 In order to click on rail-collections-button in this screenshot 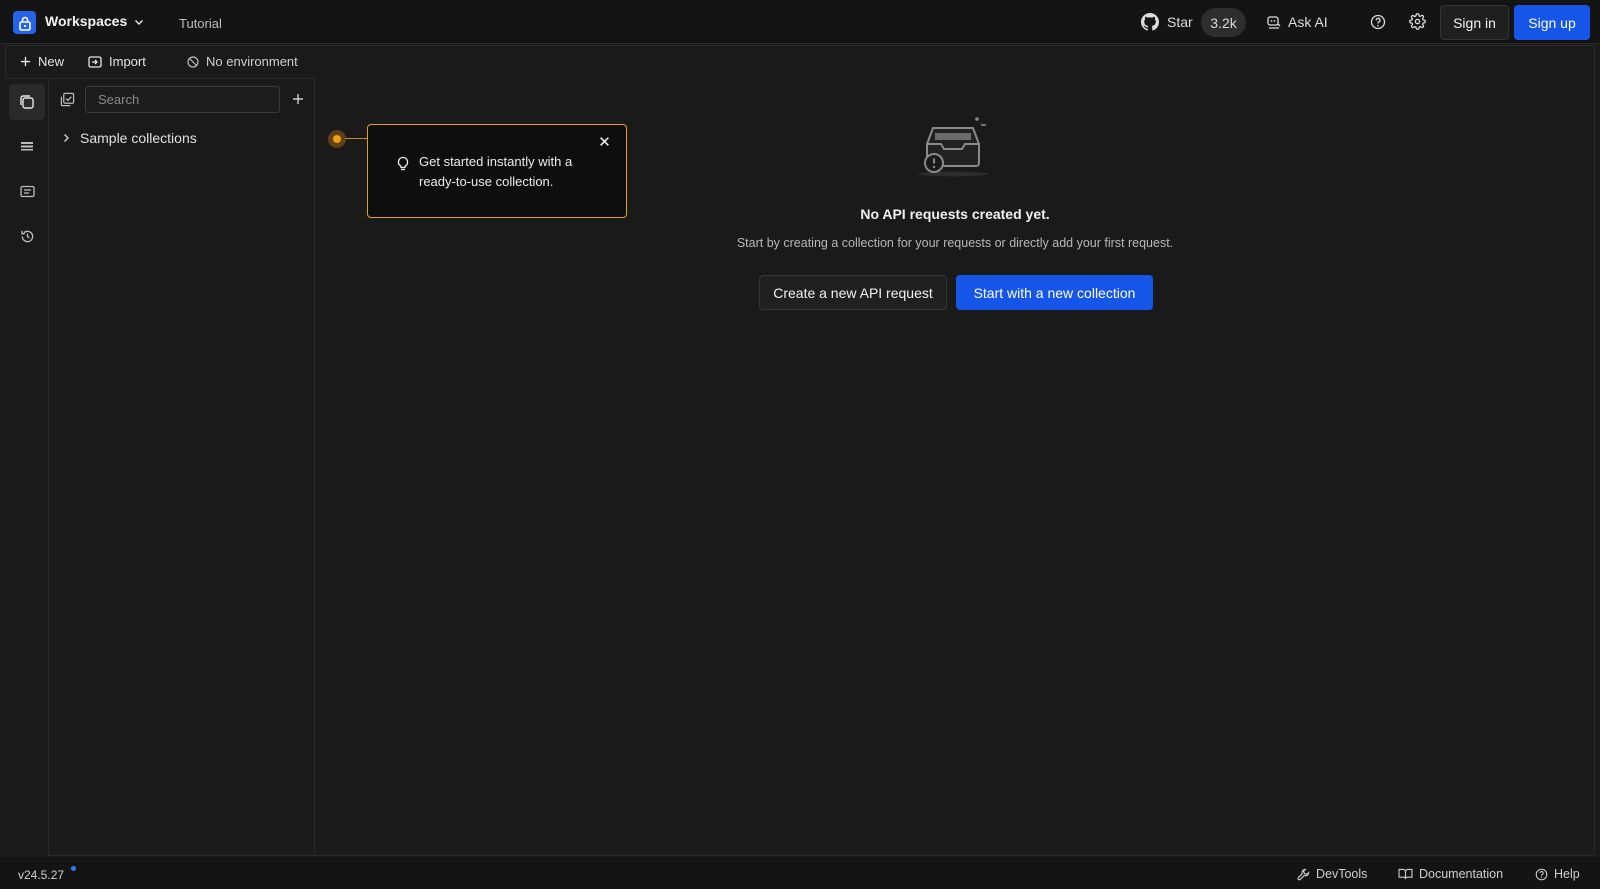, I will do `click(27, 102)`.